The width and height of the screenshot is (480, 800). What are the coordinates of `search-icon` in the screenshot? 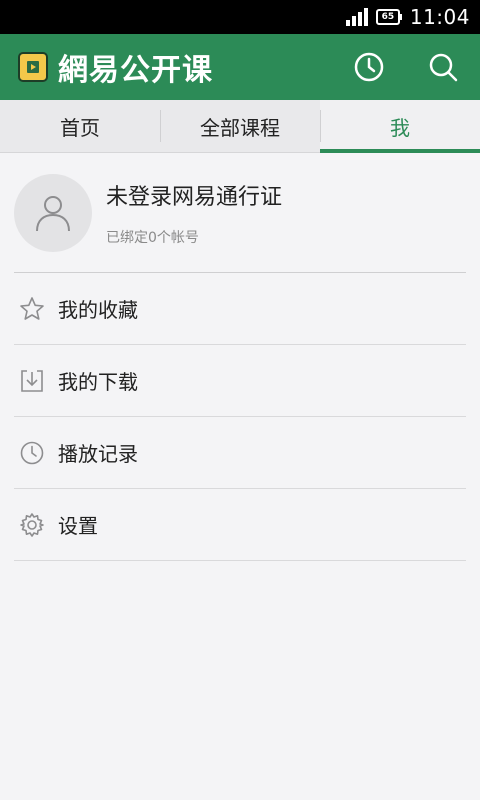 It's located at (443, 67).